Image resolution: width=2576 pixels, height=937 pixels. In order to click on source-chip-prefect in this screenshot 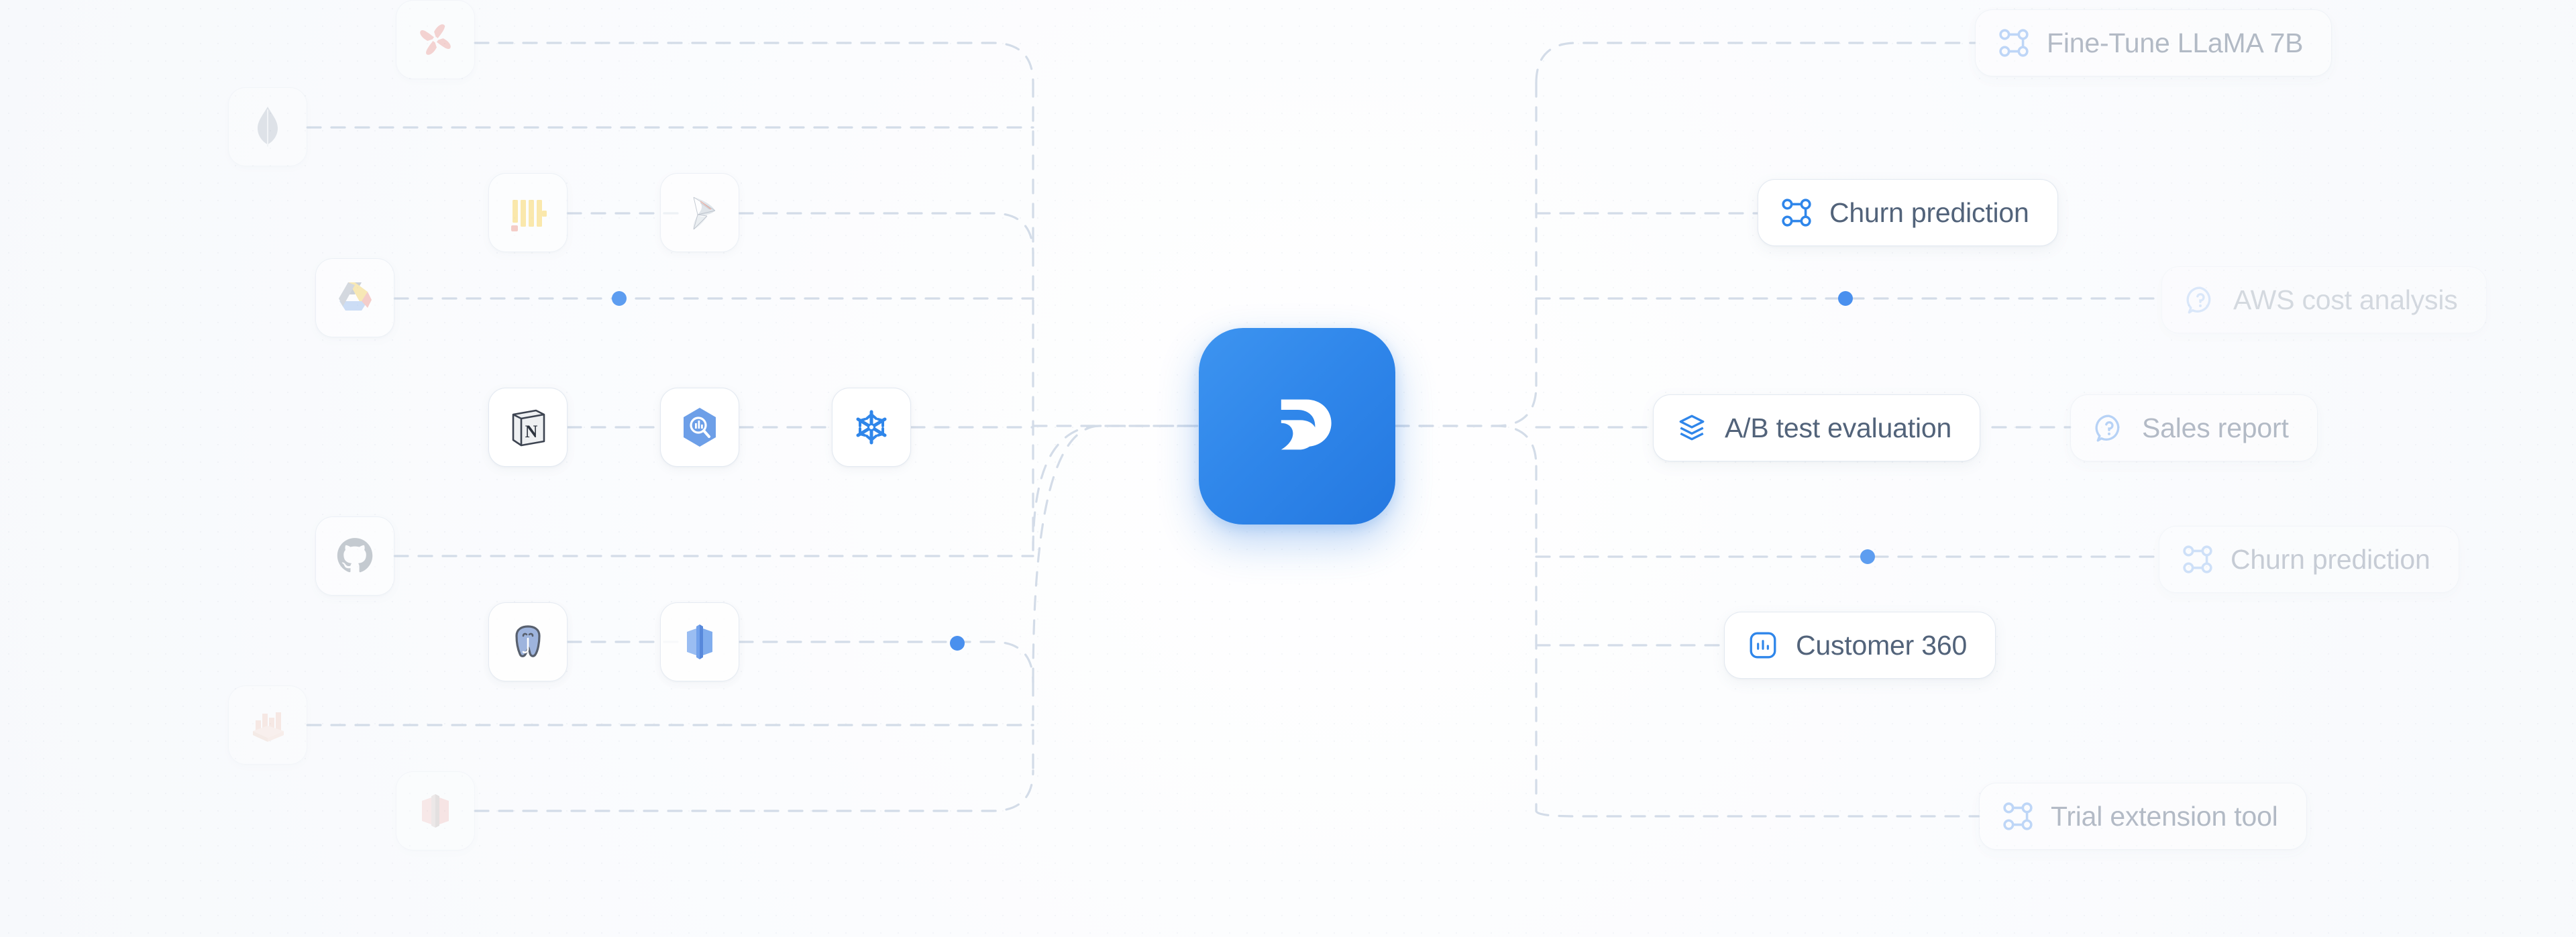, I will do `click(528, 212)`.